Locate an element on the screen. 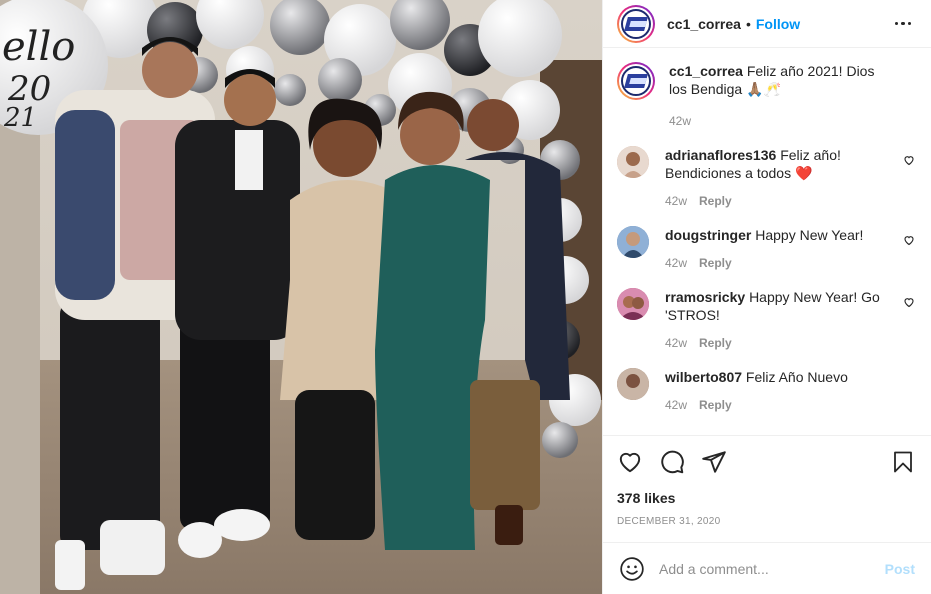  add-comment-bar: Post is located at coordinates (767, 568).